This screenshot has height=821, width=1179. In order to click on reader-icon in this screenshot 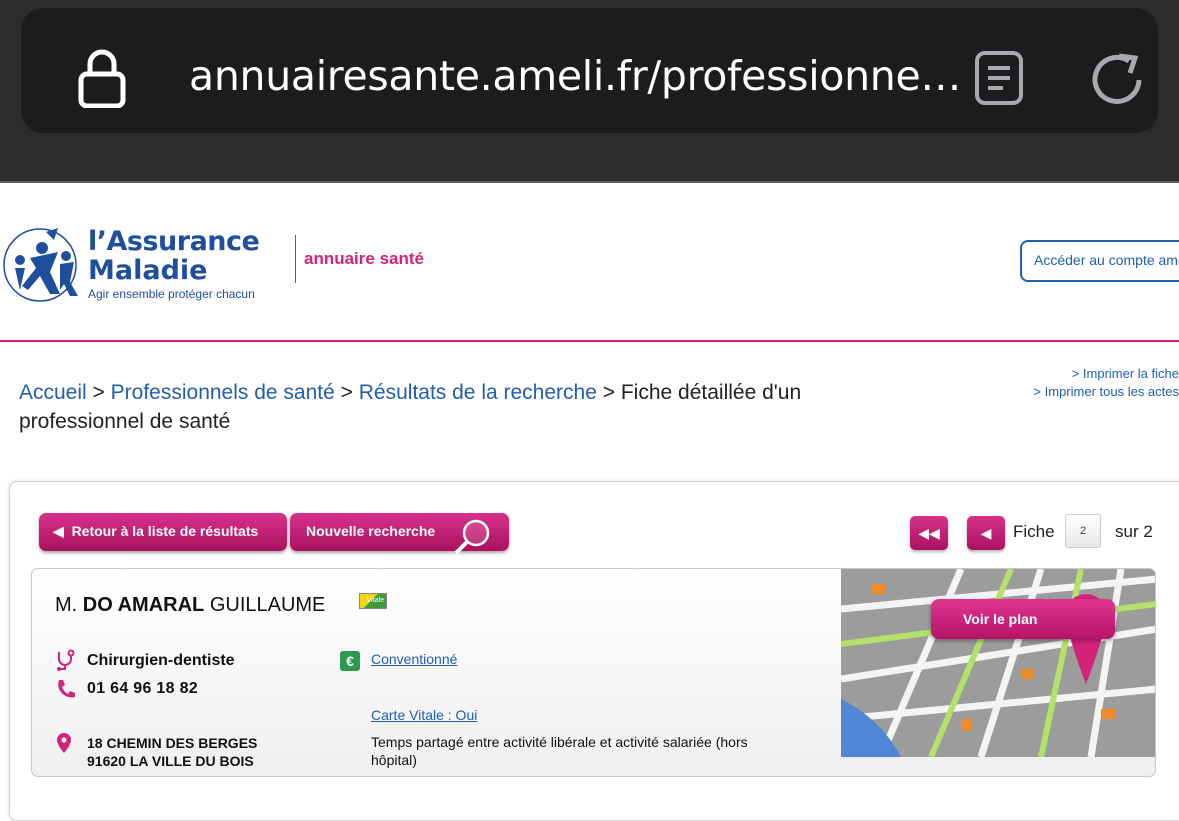, I will do `click(999, 78)`.